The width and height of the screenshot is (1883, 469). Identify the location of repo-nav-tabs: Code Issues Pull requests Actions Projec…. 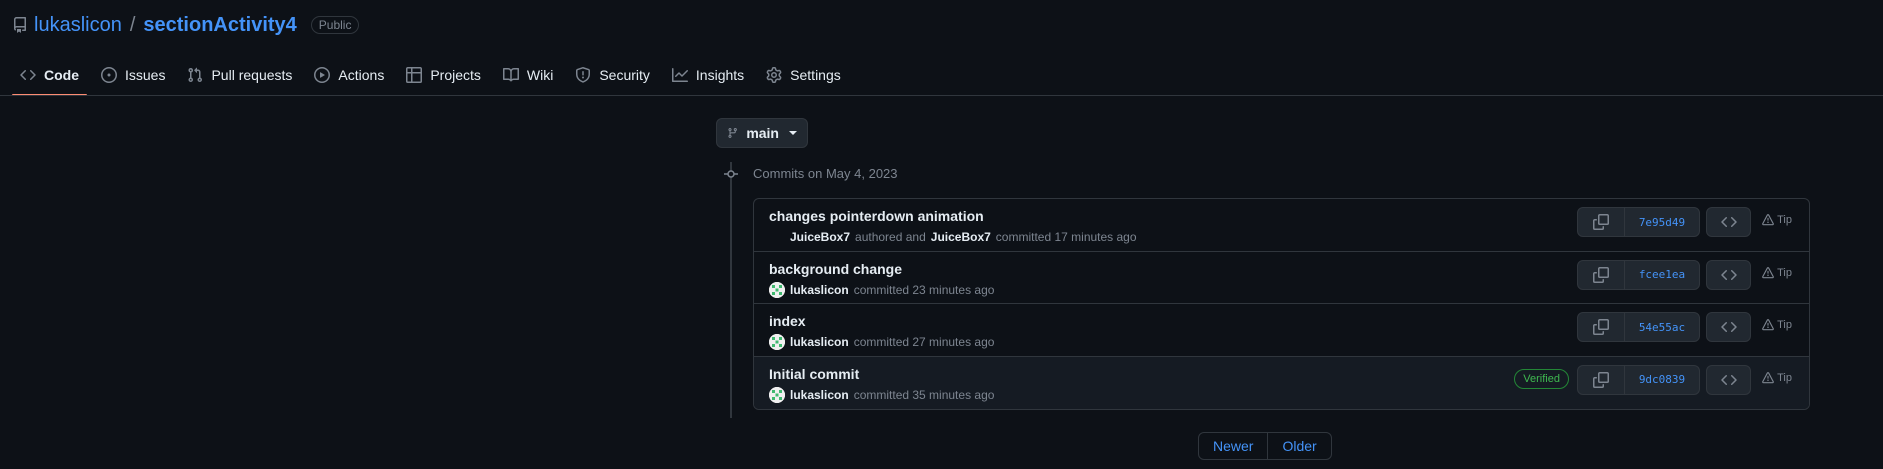
(433, 77).